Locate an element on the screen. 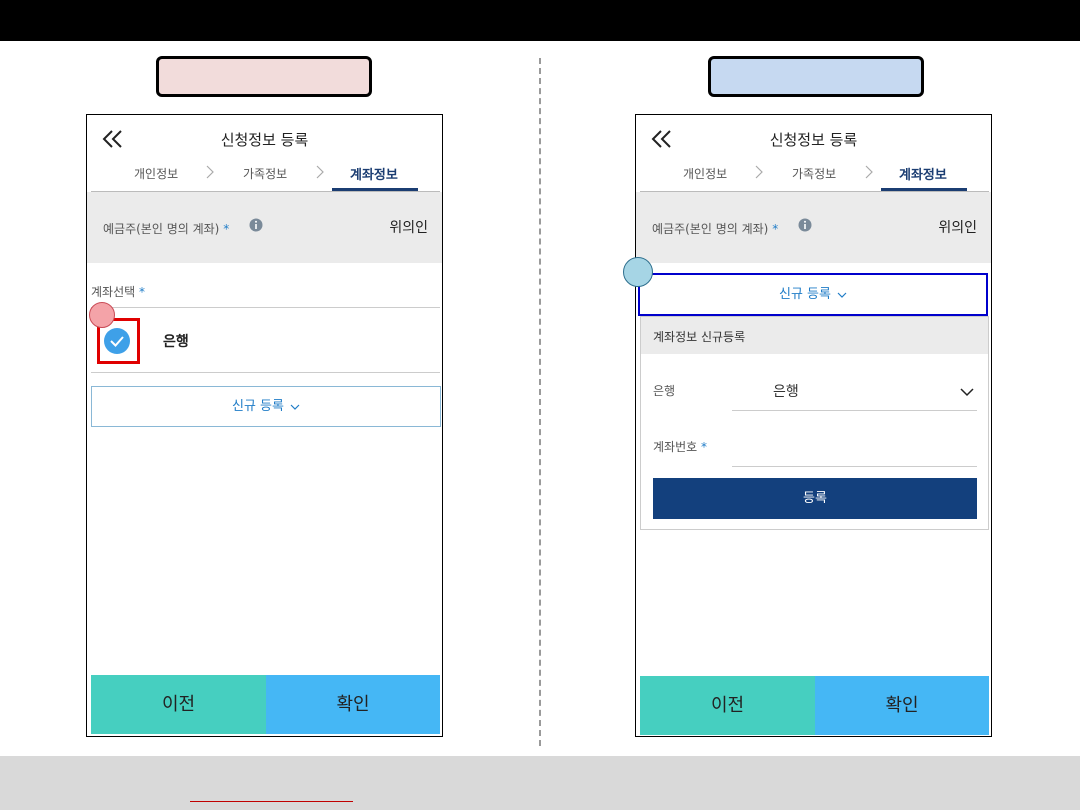 This screenshot has height=810, width=1080. bank-select-underline is located at coordinates (854, 410).